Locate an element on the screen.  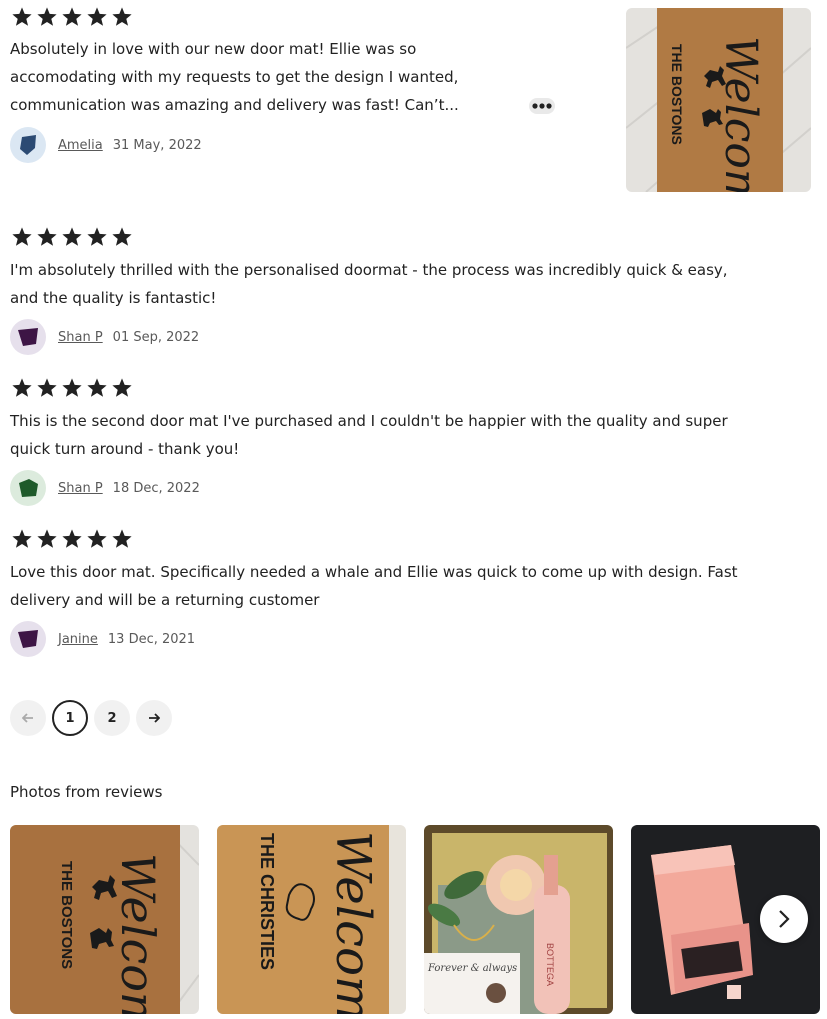
chevron-right-icon is located at coordinates (784, 919).